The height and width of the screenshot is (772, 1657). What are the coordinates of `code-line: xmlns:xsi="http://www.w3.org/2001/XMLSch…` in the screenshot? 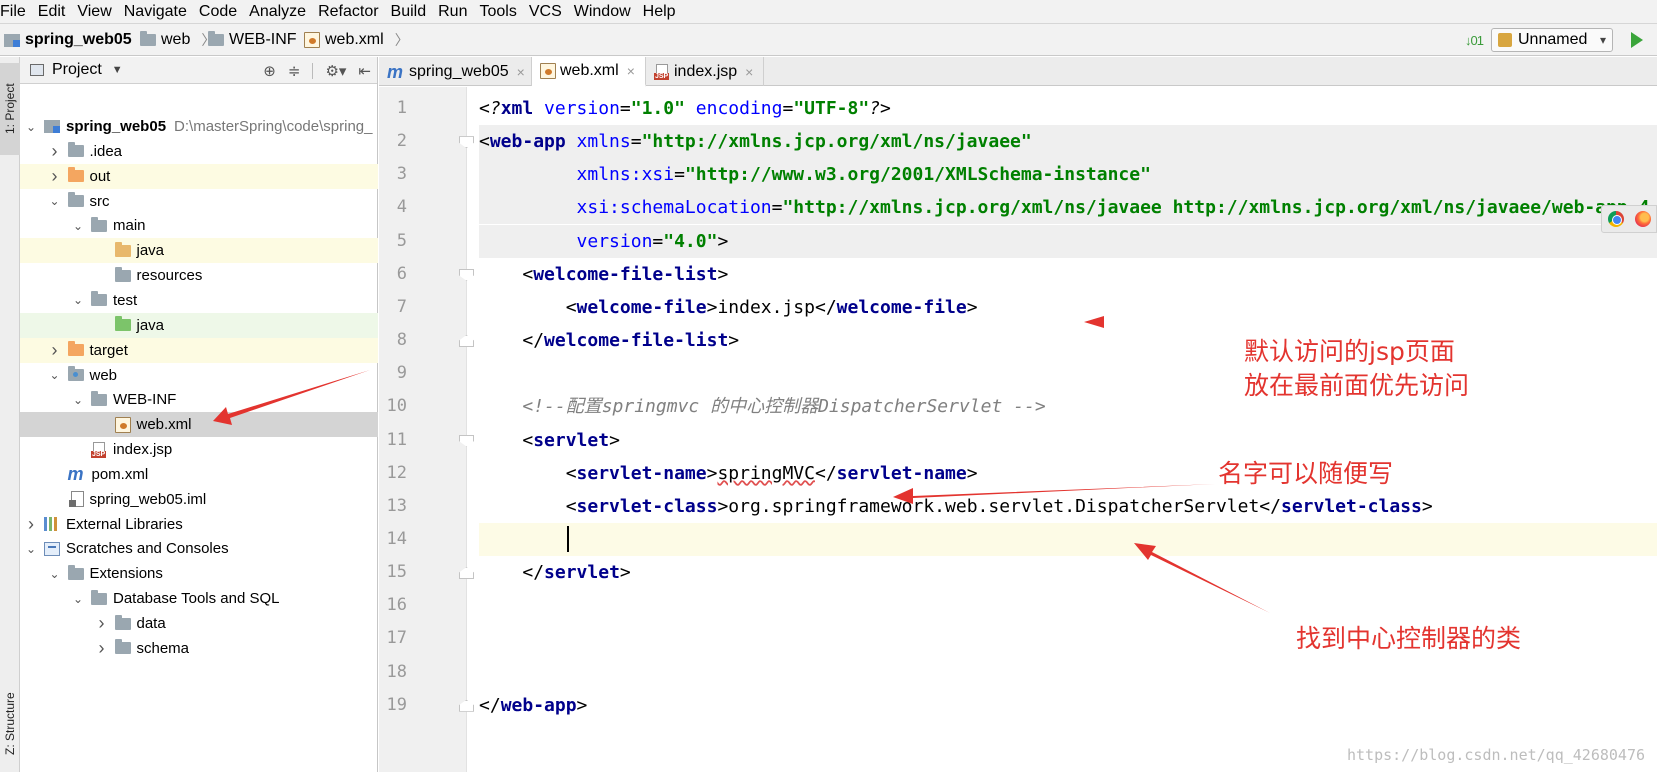 It's located at (815, 174).